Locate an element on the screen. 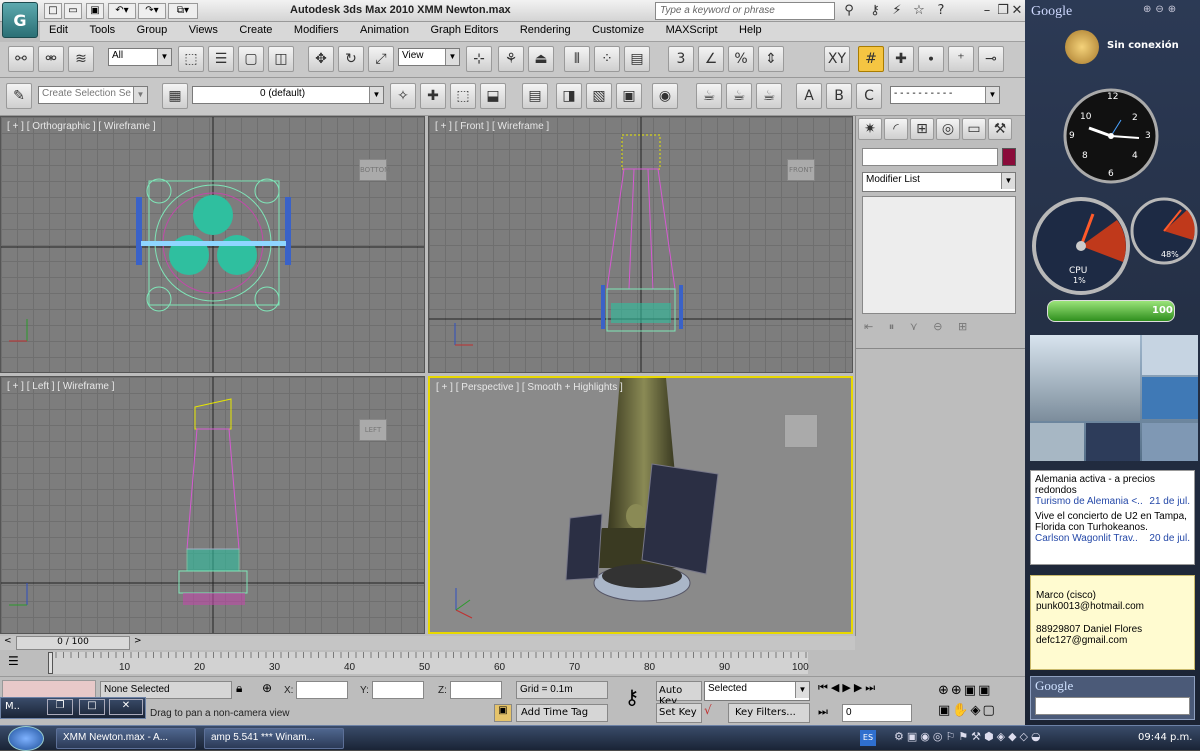 Image resolution: width=1200 pixels, height=751 pixels. set-current-layer-icon: ⬓ is located at coordinates (493, 96).